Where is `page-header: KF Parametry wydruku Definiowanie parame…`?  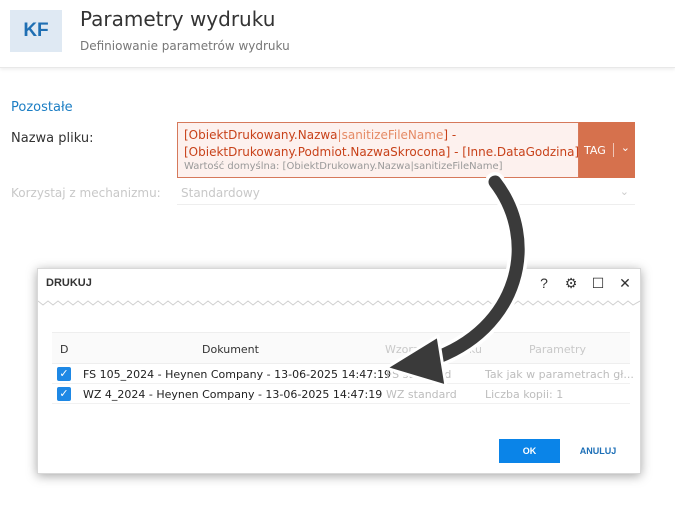 page-header: KF Parametry wydruku Definiowanie parame… is located at coordinates (337, 34).